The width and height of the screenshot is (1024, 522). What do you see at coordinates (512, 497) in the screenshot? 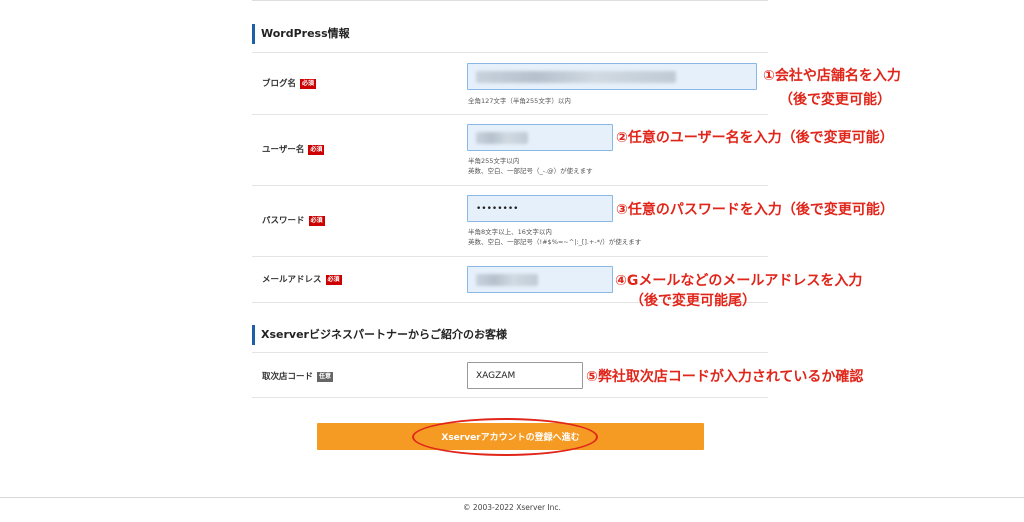
I see `footer-divider` at bounding box center [512, 497].